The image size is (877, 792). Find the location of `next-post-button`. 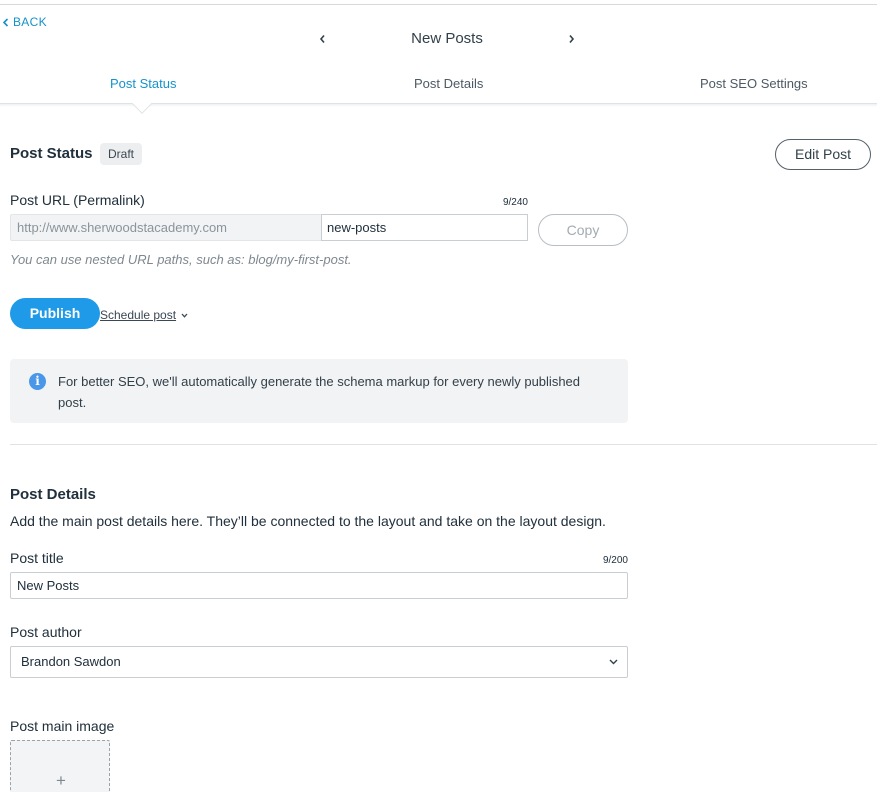

next-post-button is located at coordinates (571, 39).